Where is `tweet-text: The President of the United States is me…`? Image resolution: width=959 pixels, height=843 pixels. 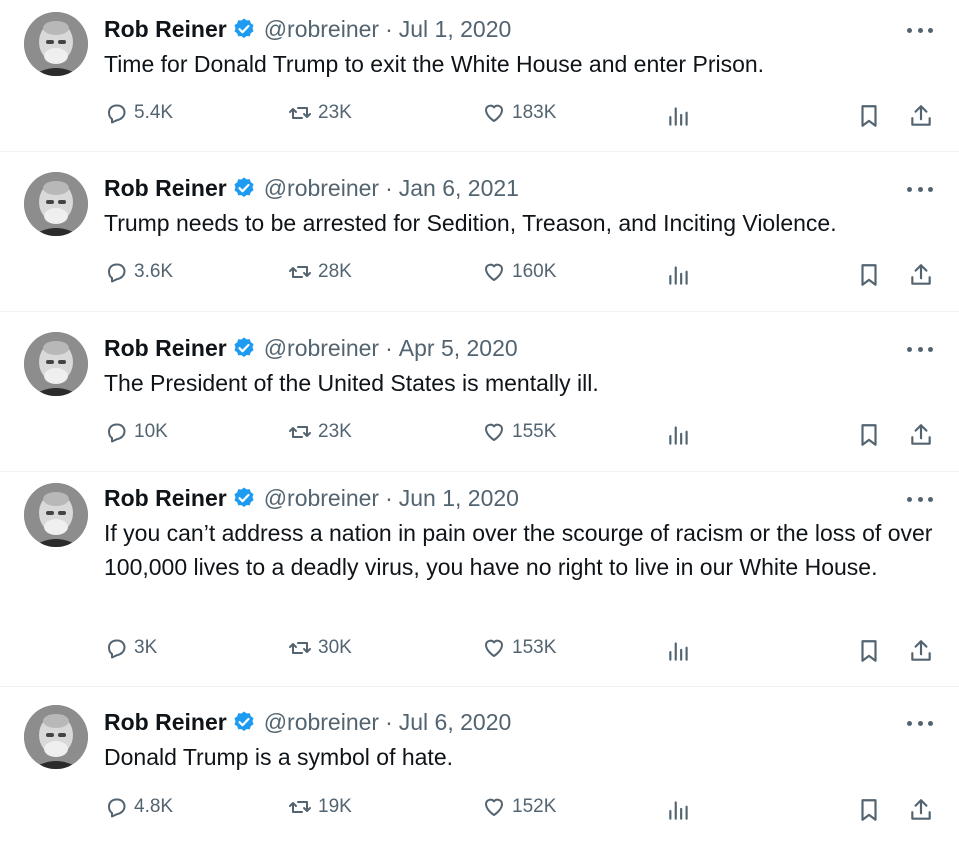 tweet-text: The President of the United States is me… is located at coordinates (351, 383).